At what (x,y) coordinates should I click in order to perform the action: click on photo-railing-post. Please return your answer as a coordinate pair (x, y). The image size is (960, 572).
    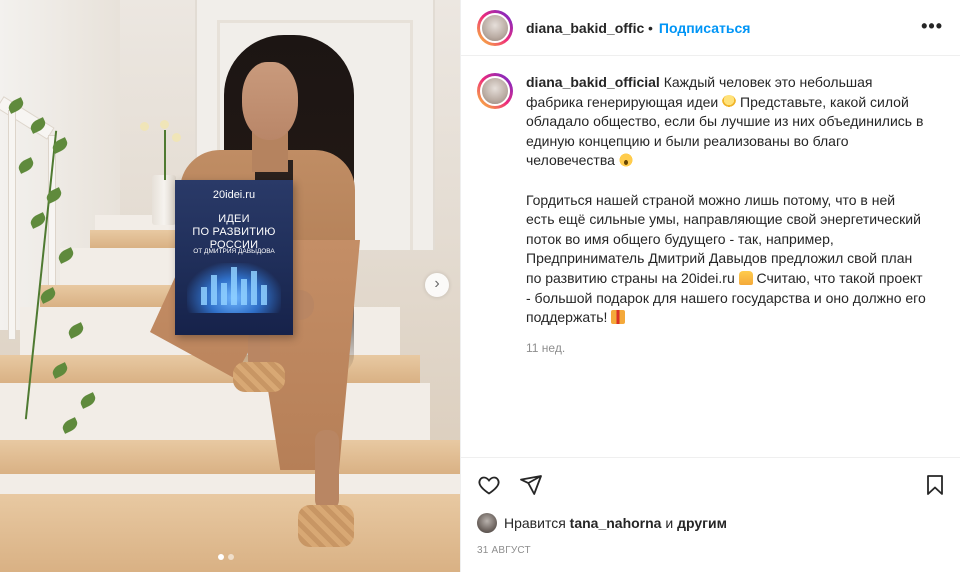
    Looking at the image, I should click on (12, 225).